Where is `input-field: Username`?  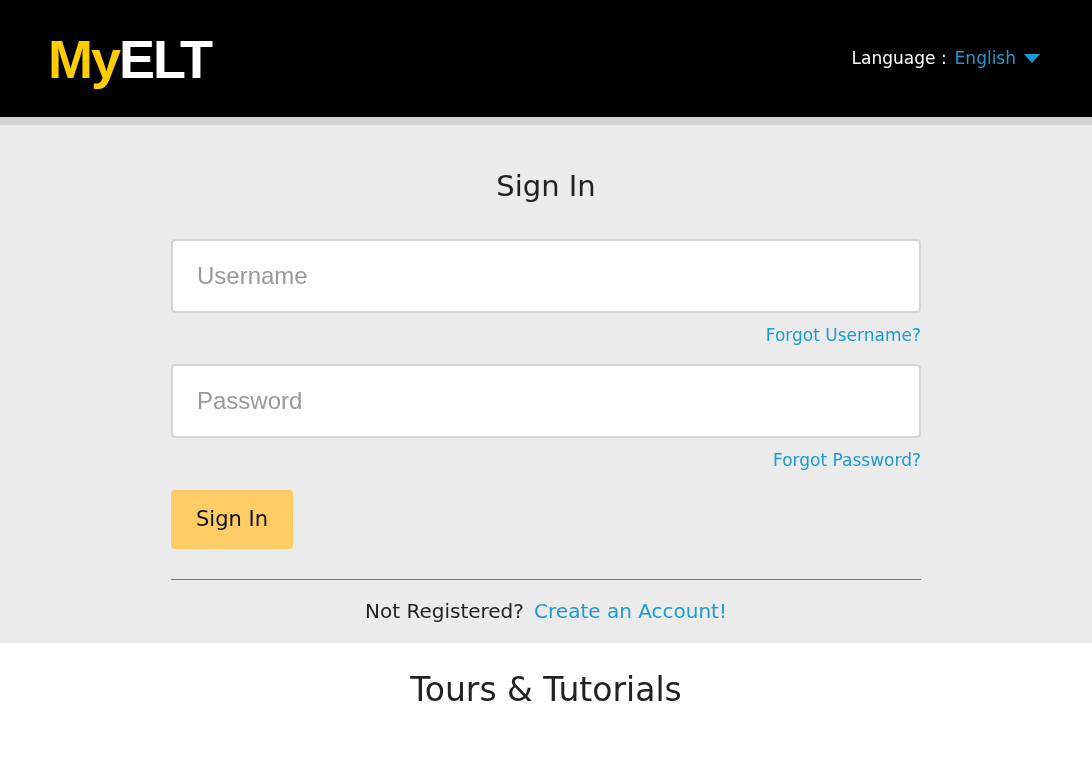 input-field: Username is located at coordinates (546, 275).